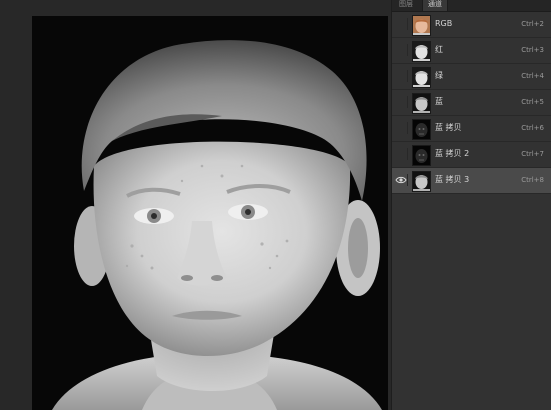 The height and width of the screenshot is (410, 551). Describe the element at coordinates (471, 155) in the screenshot. I see `channel-row: 蓝 拷贝 2 Ctrl+7` at that location.